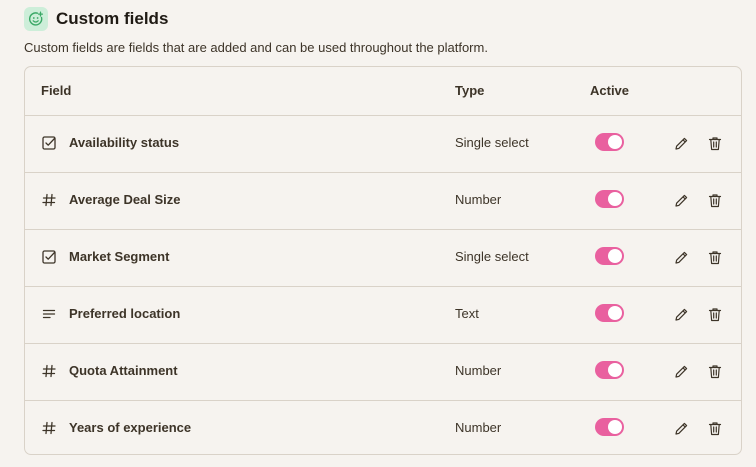  I want to click on table-row: Market Segment Single select, so click(383, 258).